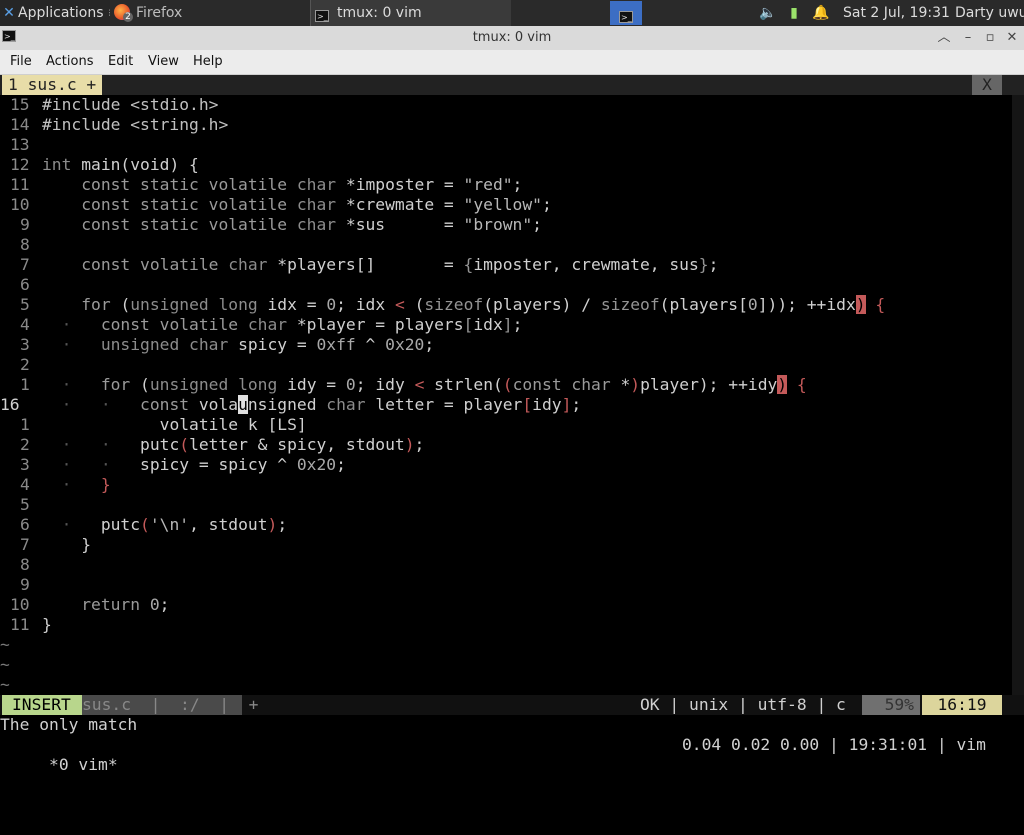 This screenshot has height=835, width=1024. What do you see at coordinates (120, 524) in the screenshot?
I see `code-text: putc` at bounding box center [120, 524].